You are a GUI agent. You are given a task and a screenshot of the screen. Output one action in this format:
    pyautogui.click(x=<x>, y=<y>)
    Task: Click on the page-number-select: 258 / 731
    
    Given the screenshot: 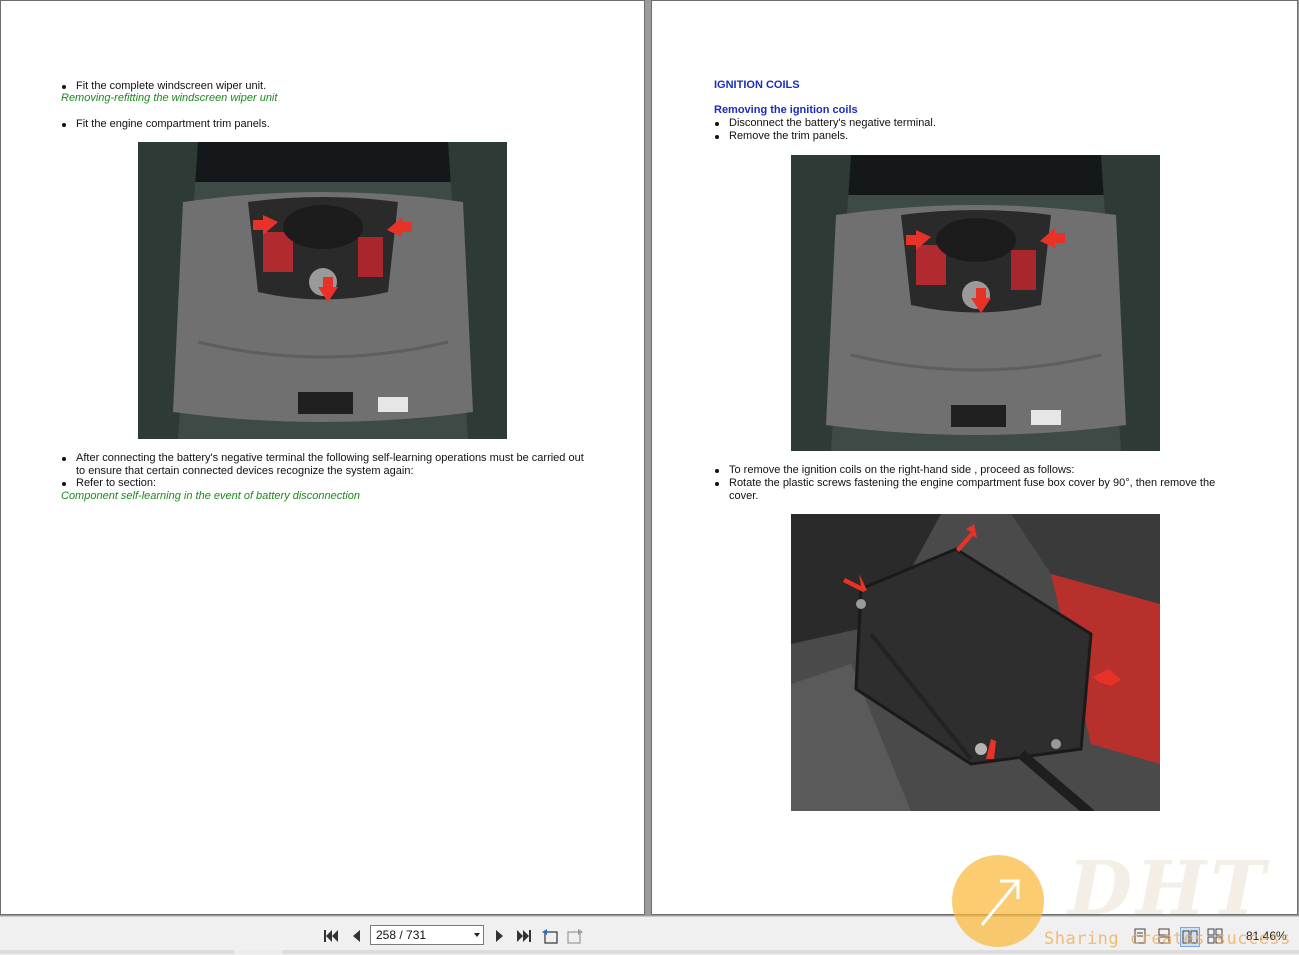 What is the action you would take?
    pyautogui.click(x=427, y=935)
    